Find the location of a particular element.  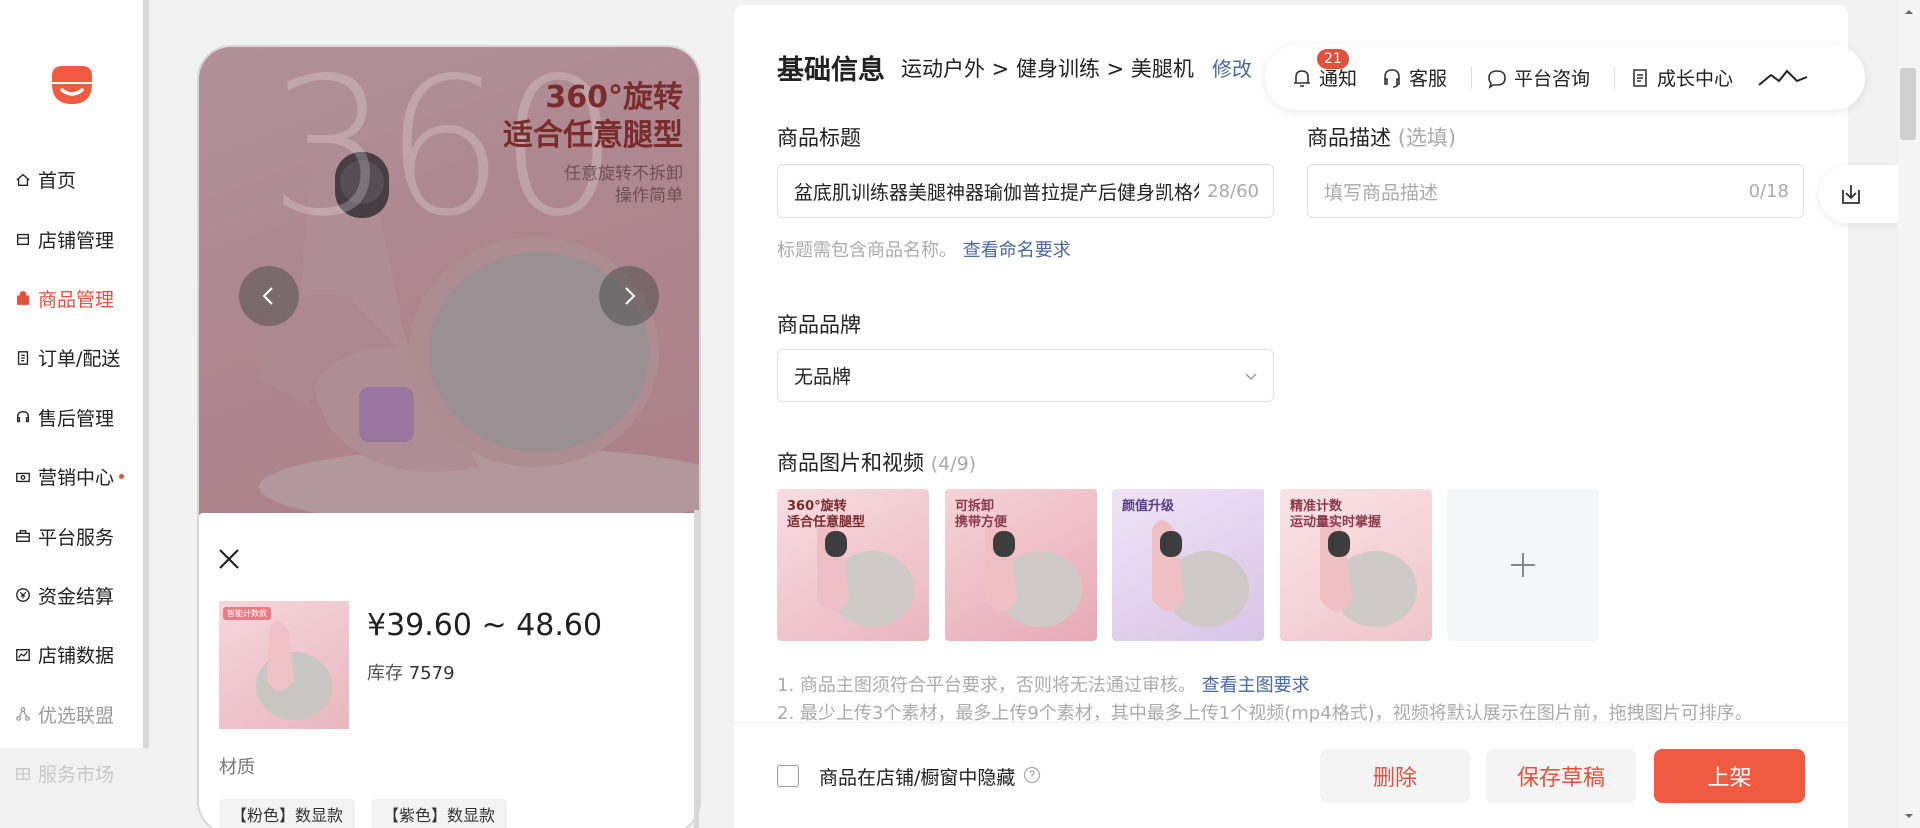

money-icon is located at coordinates (23, 595).